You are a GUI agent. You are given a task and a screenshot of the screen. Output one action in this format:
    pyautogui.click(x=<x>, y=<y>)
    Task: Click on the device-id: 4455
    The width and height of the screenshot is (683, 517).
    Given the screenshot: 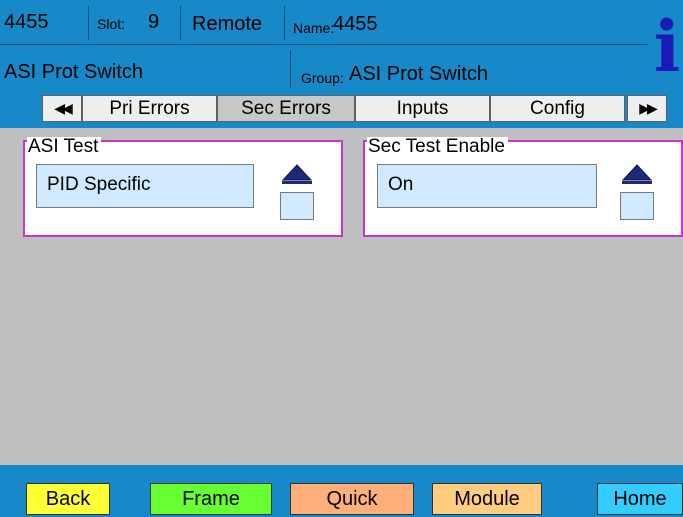 What is the action you would take?
    pyautogui.click(x=26, y=22)
    